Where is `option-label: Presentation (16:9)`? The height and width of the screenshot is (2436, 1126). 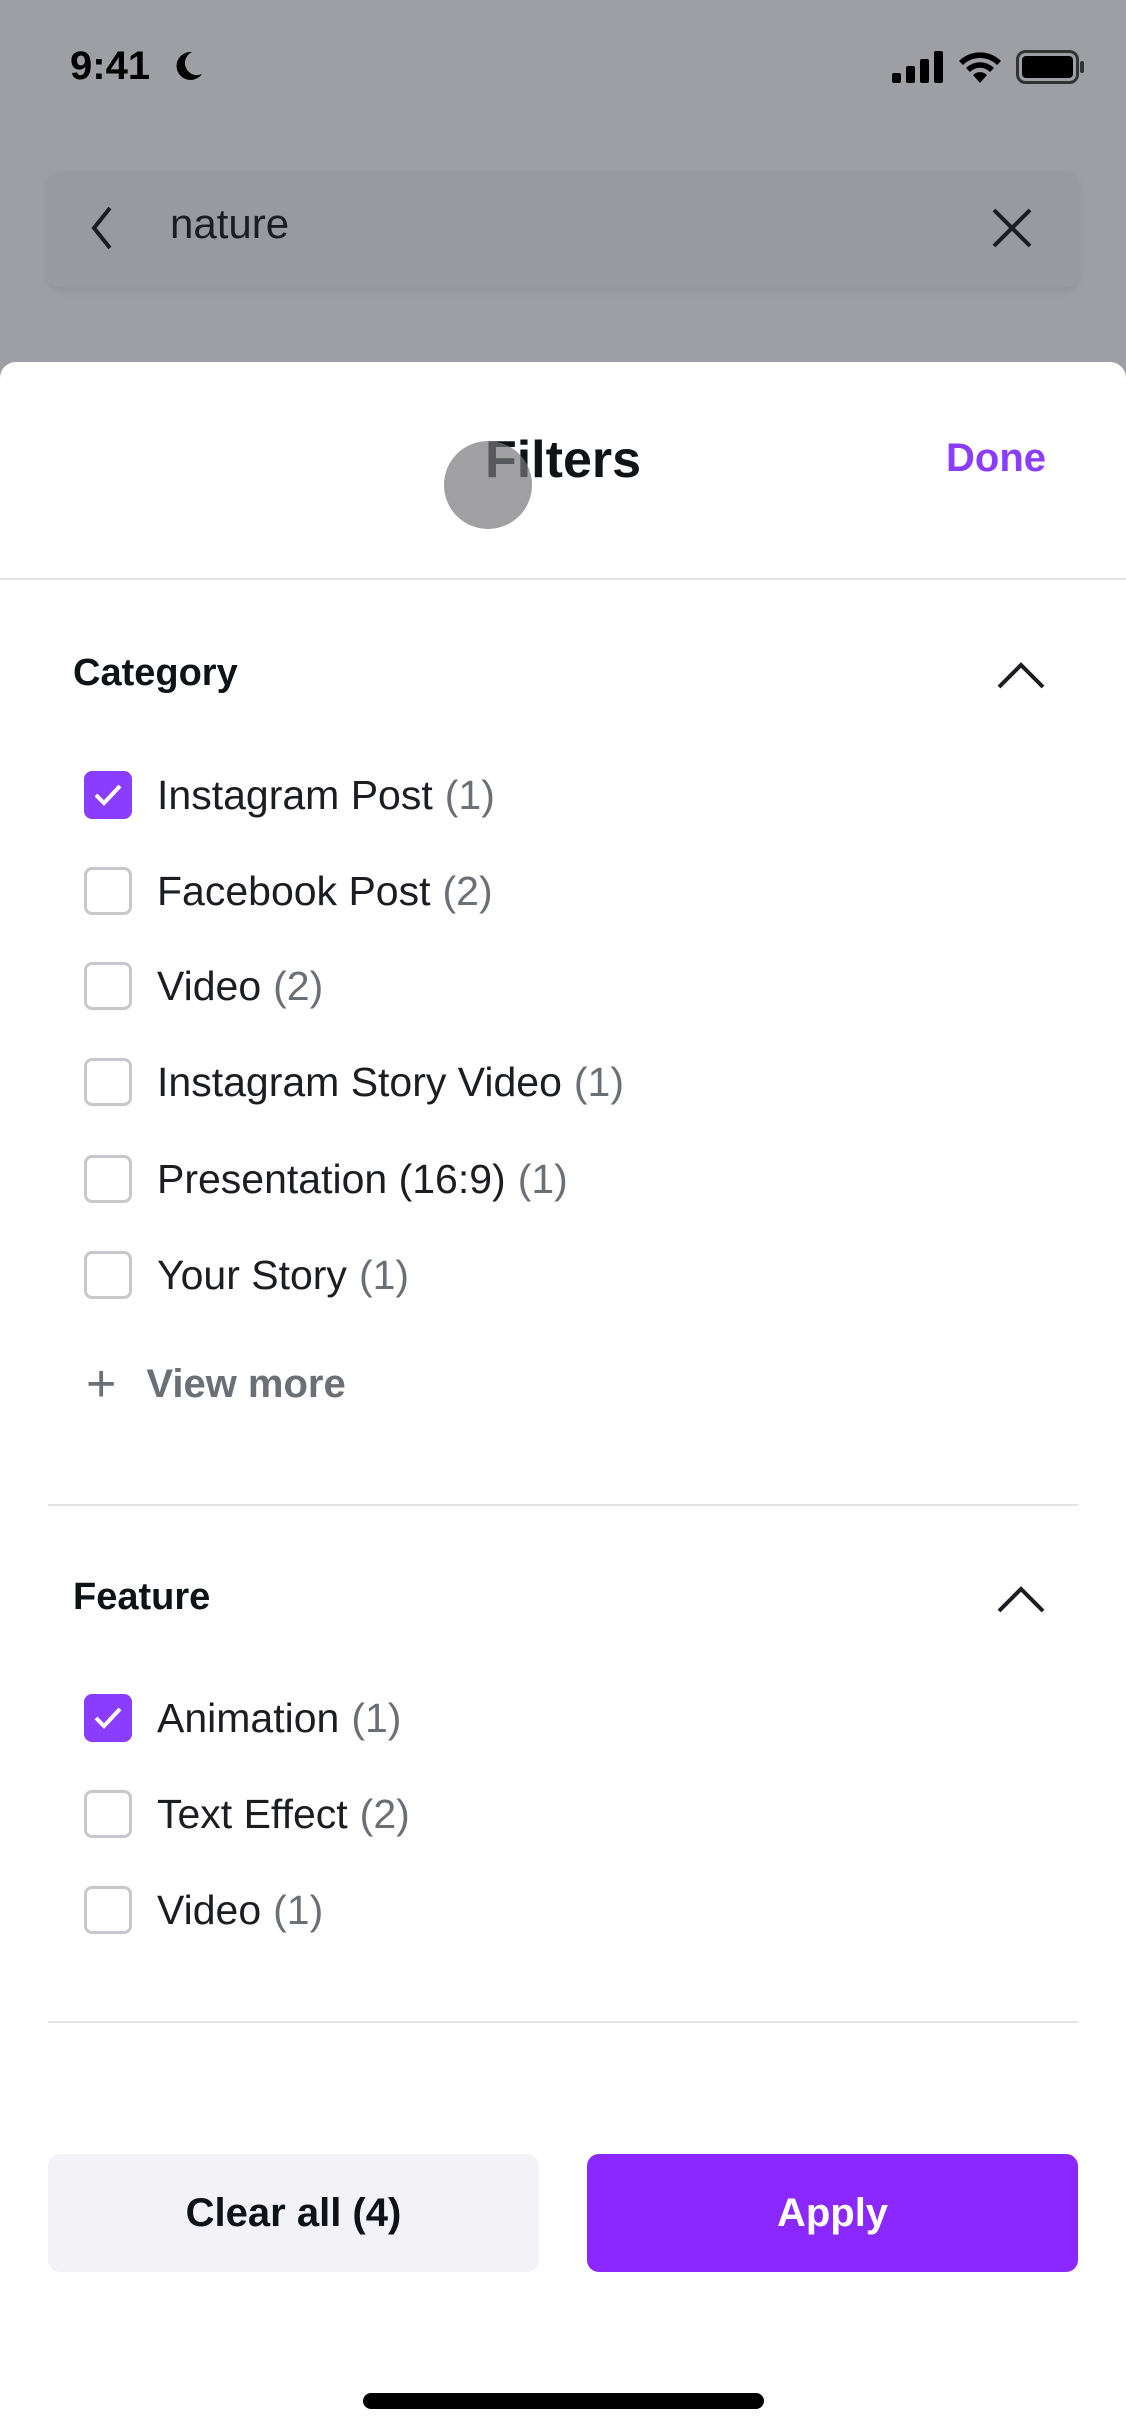
option-label: Presentation (16:9) is located at coordinates (331, 1178).